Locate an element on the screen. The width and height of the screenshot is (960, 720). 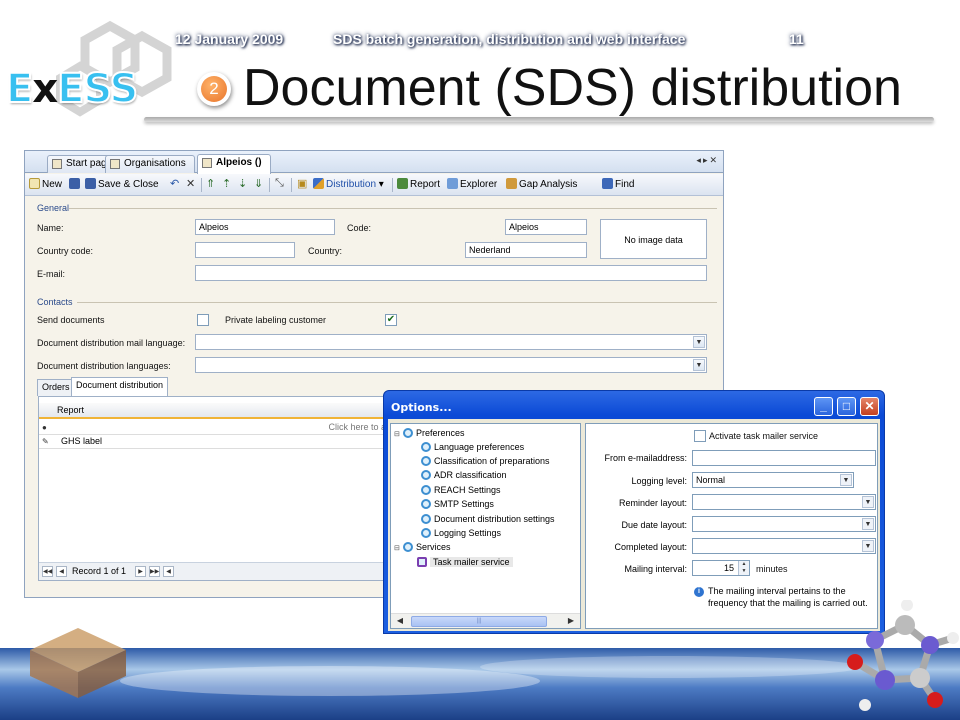
move-last-icon: ⇓ is located at coordinates (258, 183).